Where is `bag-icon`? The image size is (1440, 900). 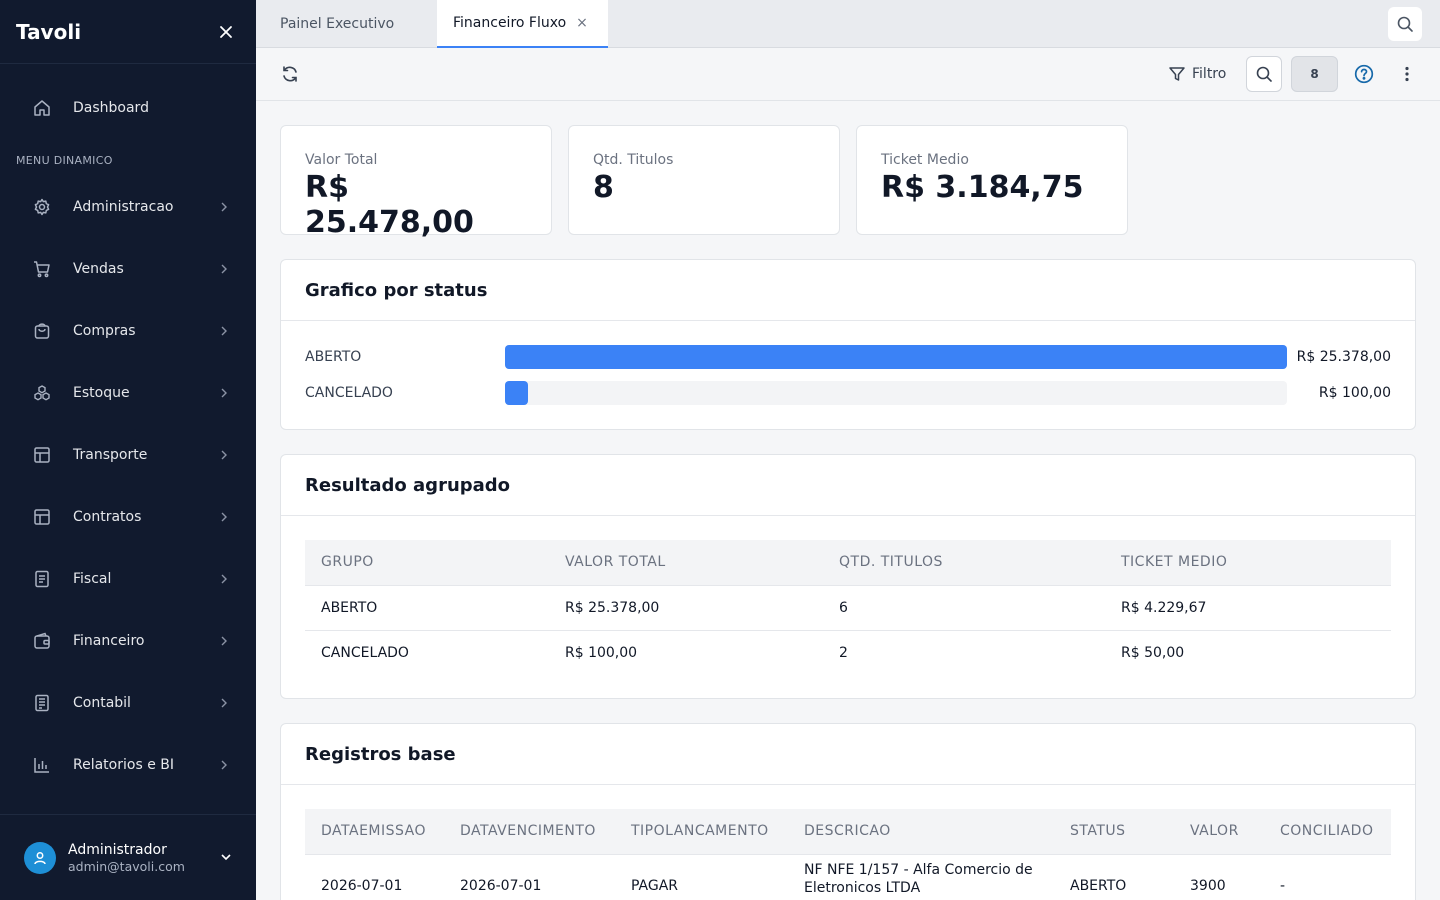
bag-icon is located at coordinates (42, 331).